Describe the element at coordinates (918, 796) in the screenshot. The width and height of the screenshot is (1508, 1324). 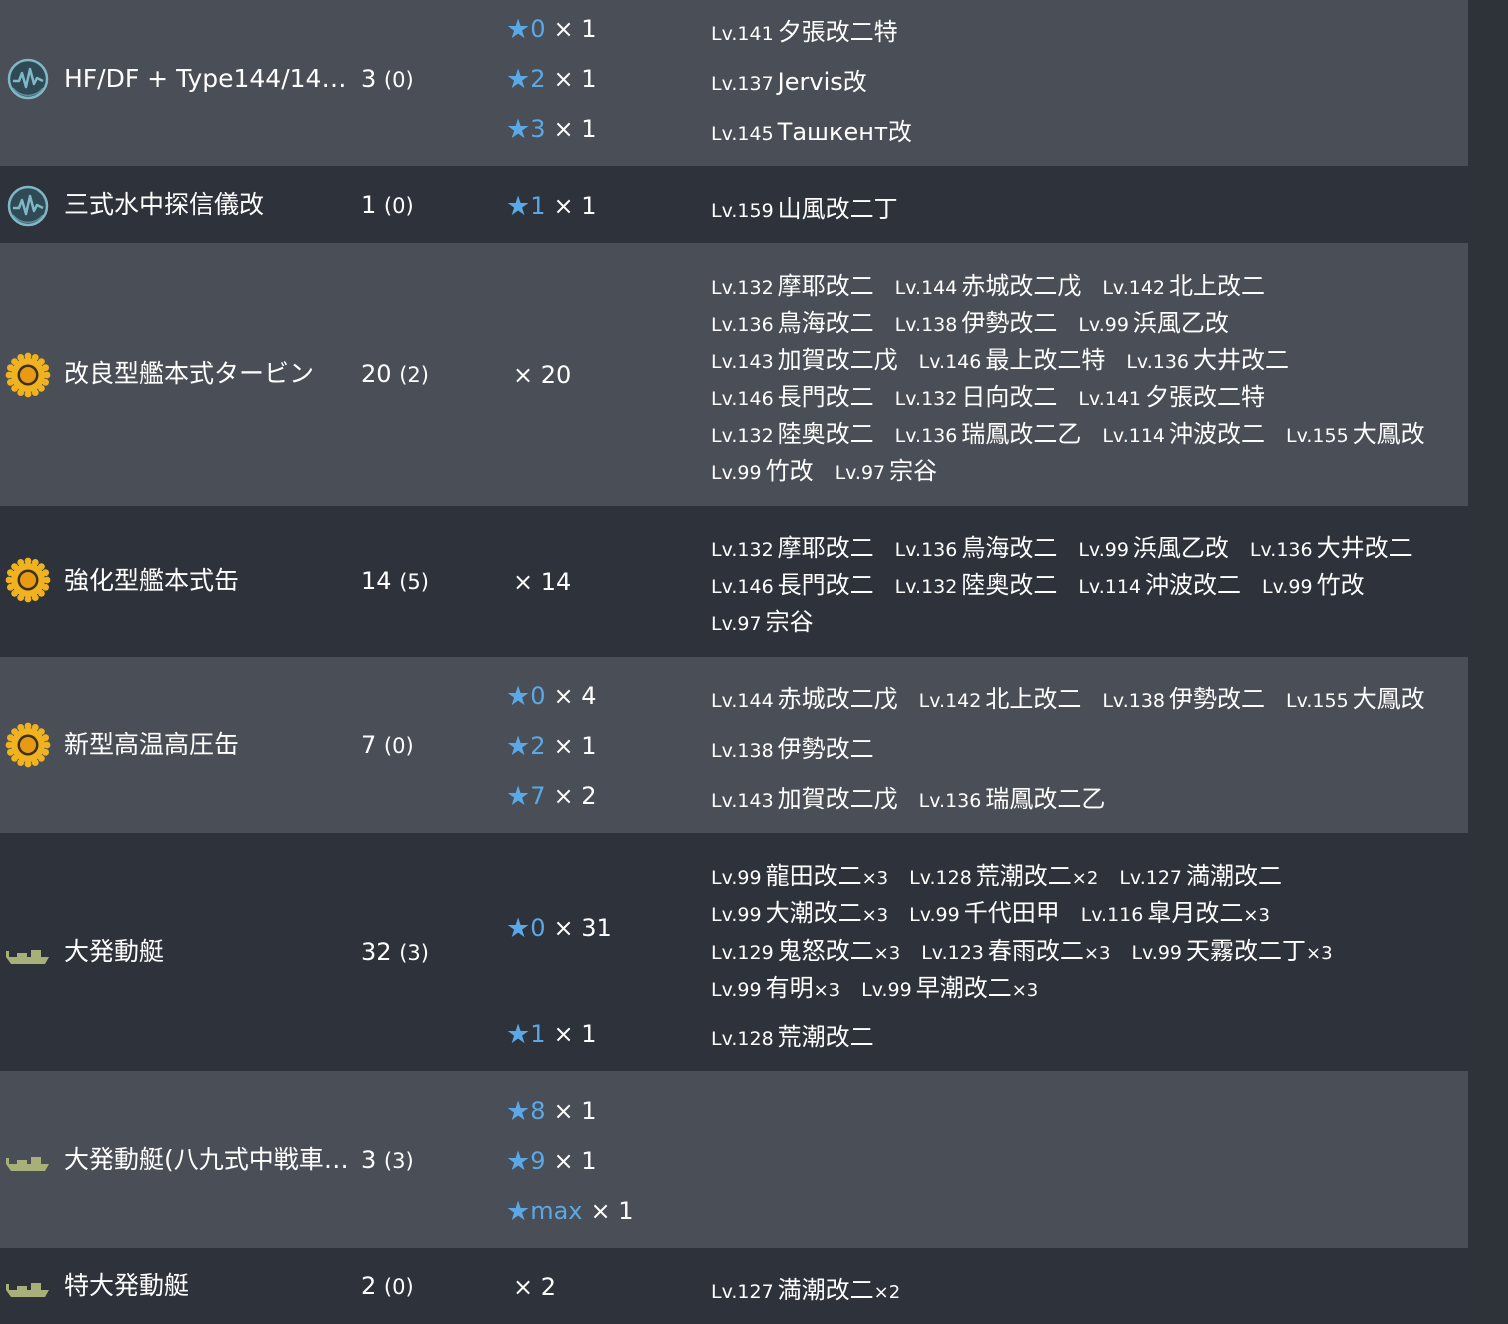
I see `ship-line: Lv.143 加賀改二戊 Lv.136 瑞鳳改二乙` at that location.